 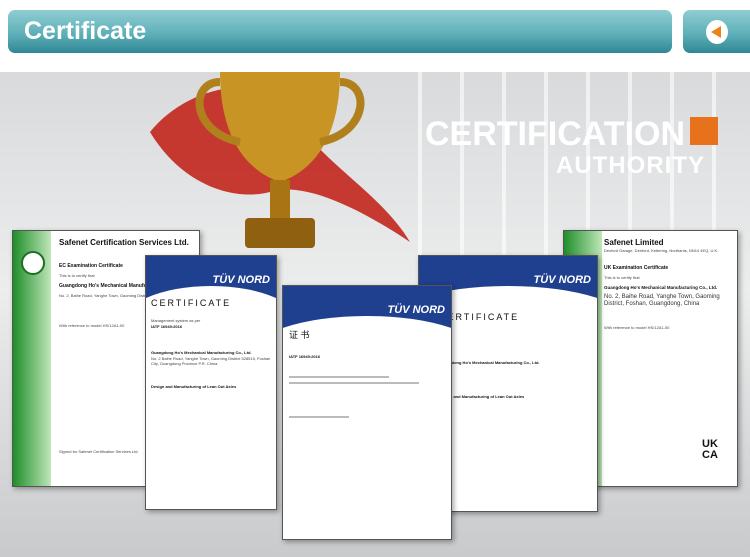 I want to click on cert-type: EC Examination Certificate, so click(x=91, y=266).